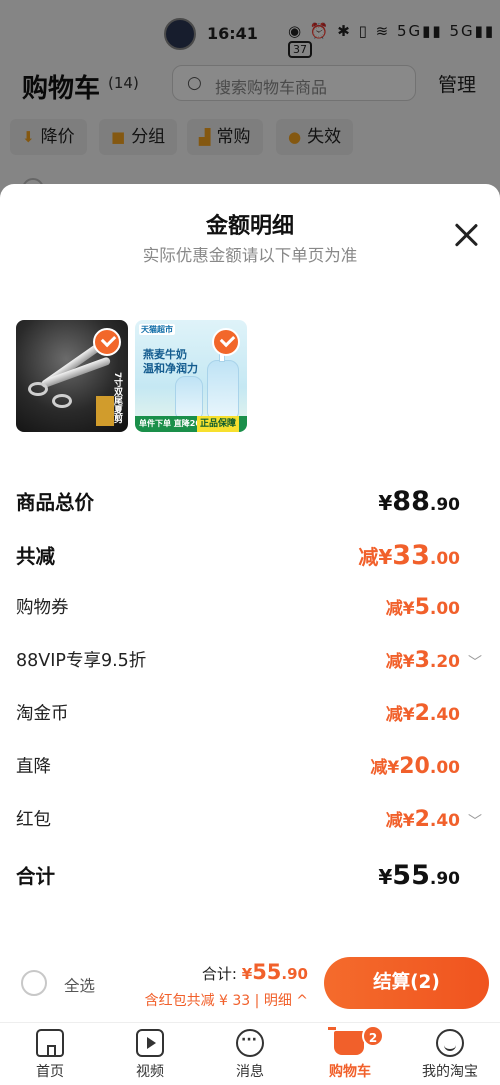 The width and height of the screenshot is (500, 1085). Describe the element at coordinates (50, 1043) in the screenshot. I see `home-icon` at that location.